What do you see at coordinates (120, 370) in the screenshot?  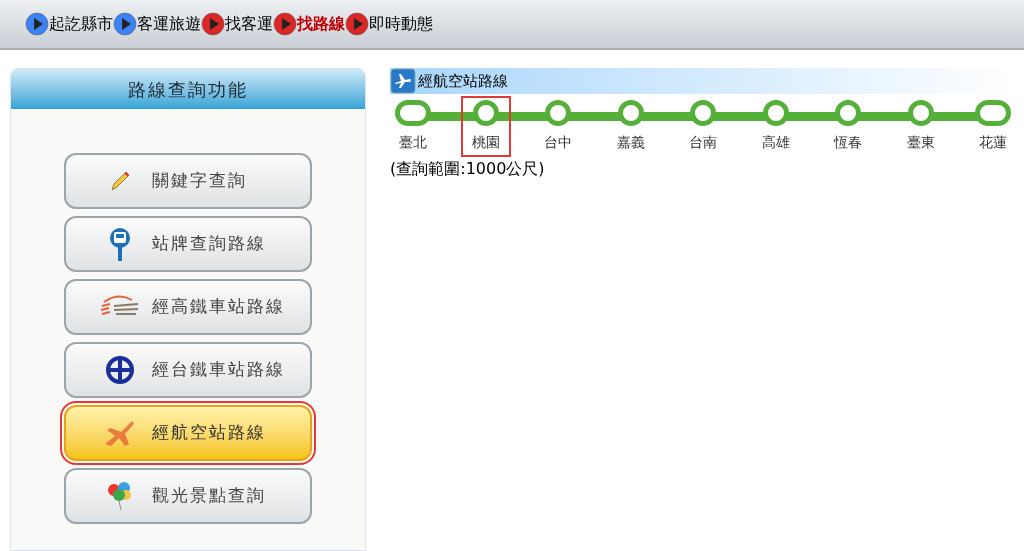 I see `railway-logo-icon` at bounding box center [120, 370].